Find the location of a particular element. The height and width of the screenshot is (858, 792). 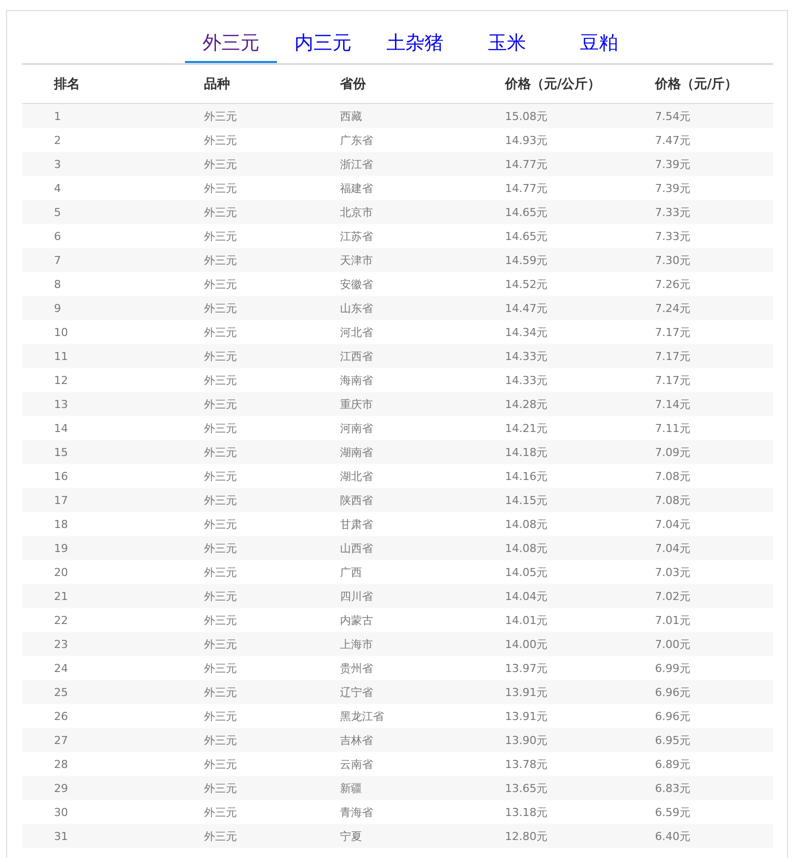

table-cell-text: 13.65元 is located at coordinates (526, 788).